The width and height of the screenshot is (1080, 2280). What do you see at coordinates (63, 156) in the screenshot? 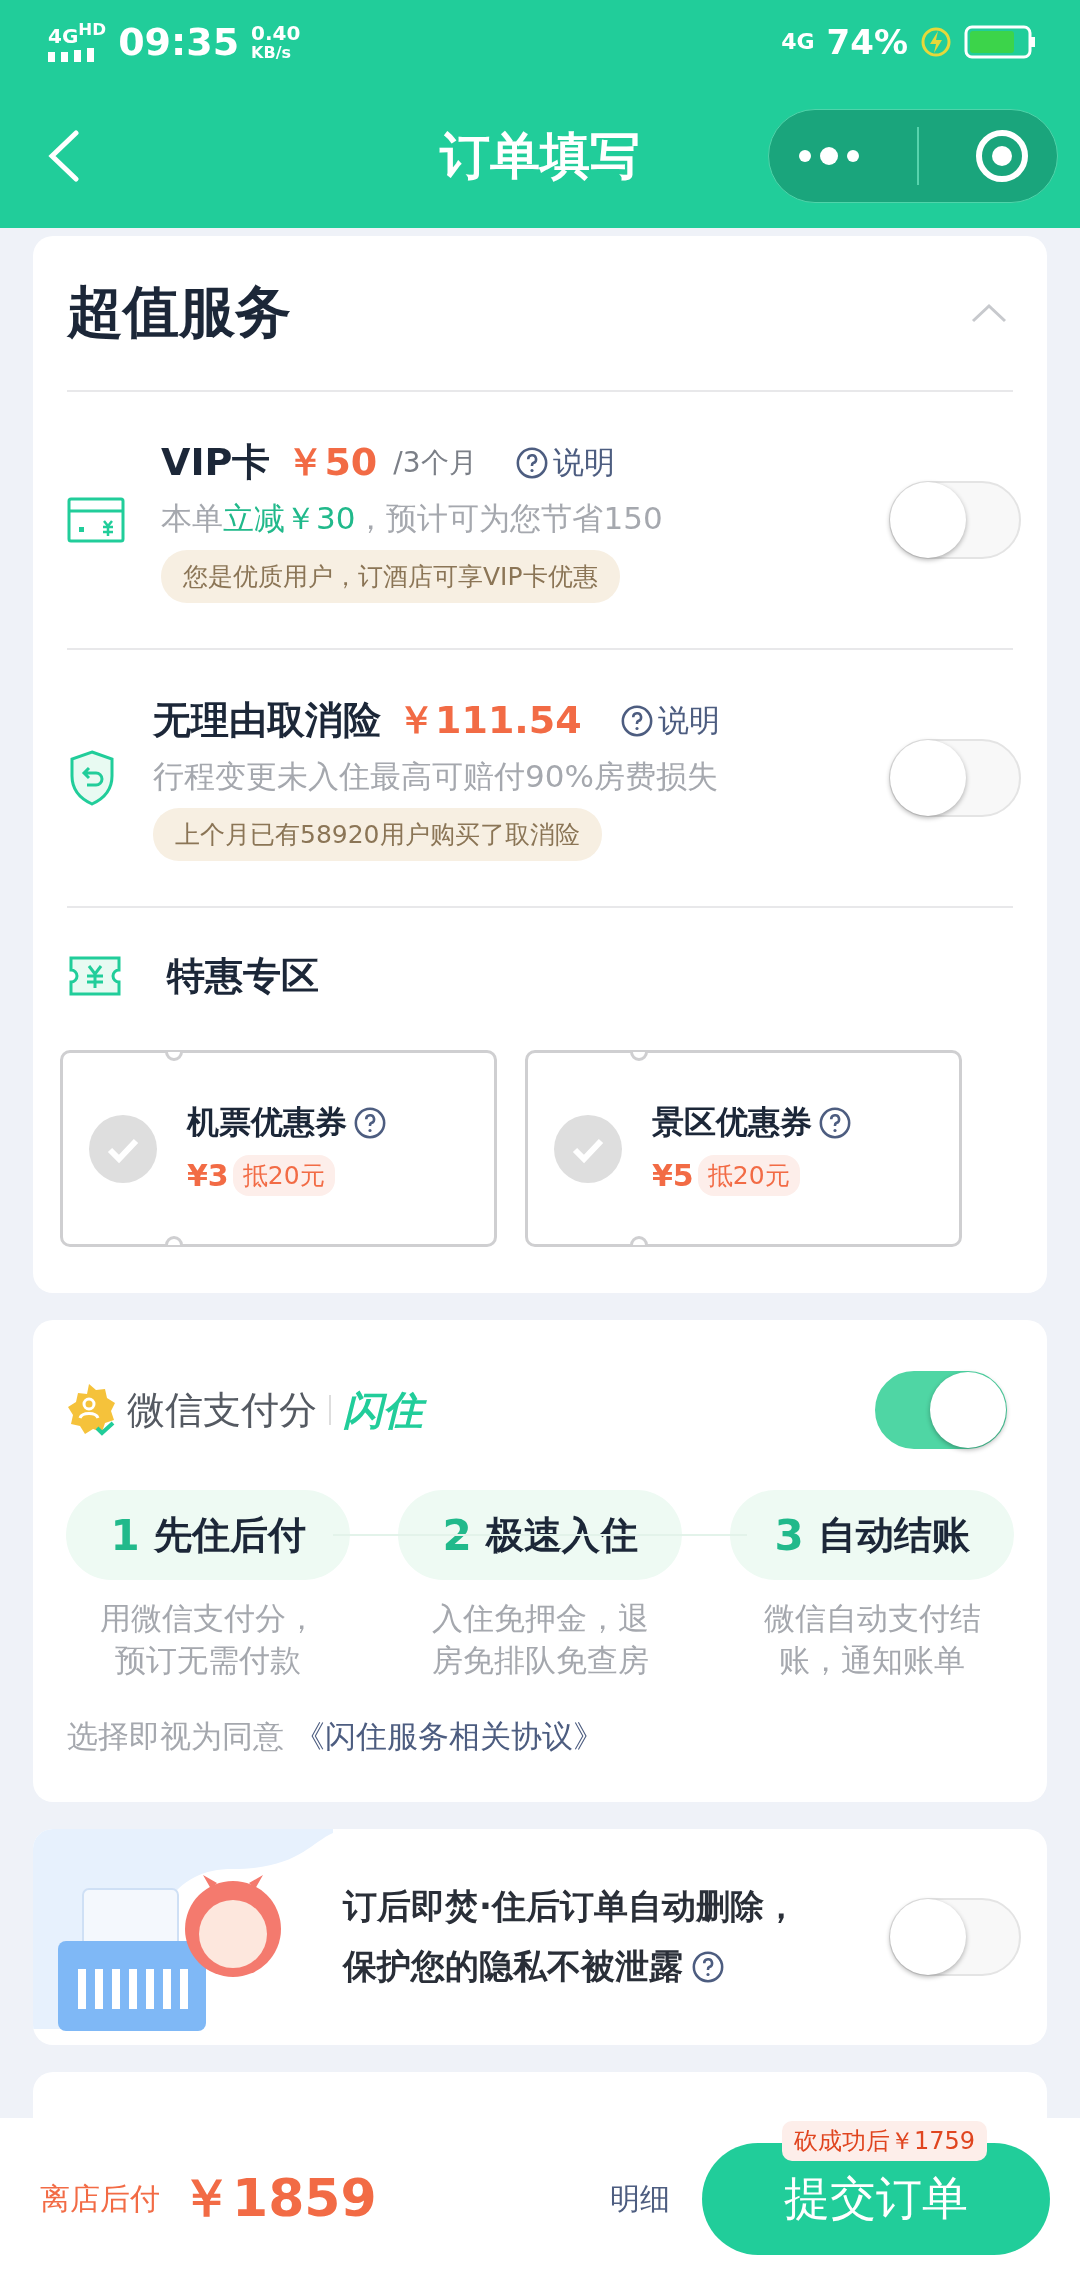
I see `back-icon` at bounding box center [63, 156].